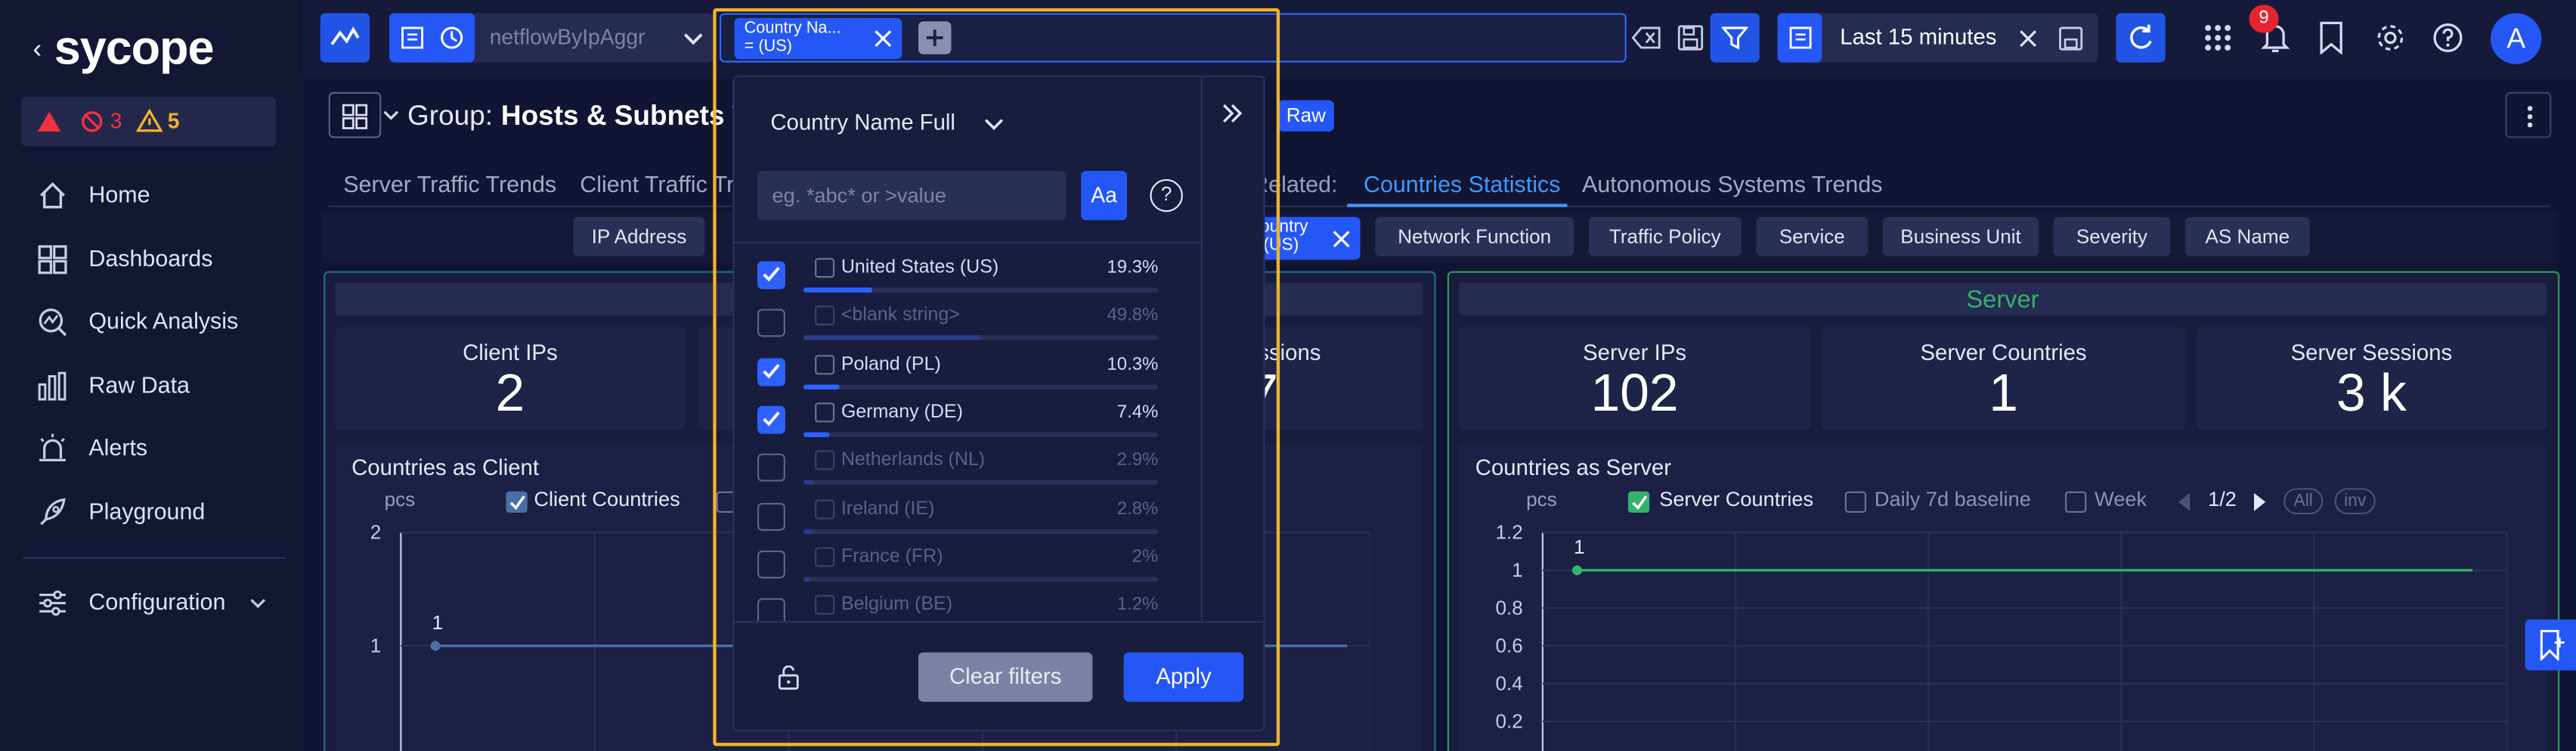  What do you see at coordinates (1104, 195) in the screenshot?
I see `case-sensitive-button: Aa` at bounding box center [1104, 195].